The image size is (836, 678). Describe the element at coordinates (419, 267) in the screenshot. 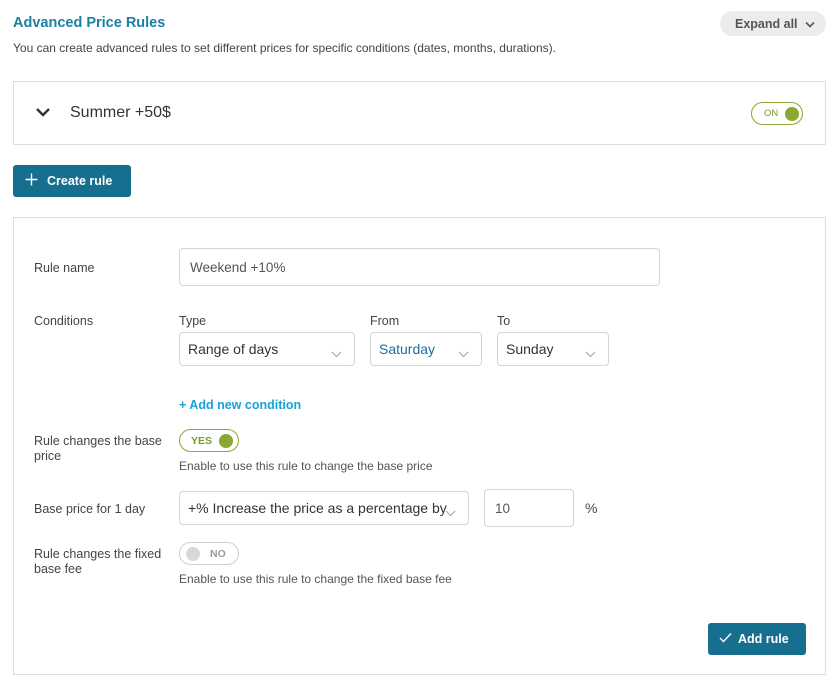

I see `rule-name-input: Weekend +10%` at that location.